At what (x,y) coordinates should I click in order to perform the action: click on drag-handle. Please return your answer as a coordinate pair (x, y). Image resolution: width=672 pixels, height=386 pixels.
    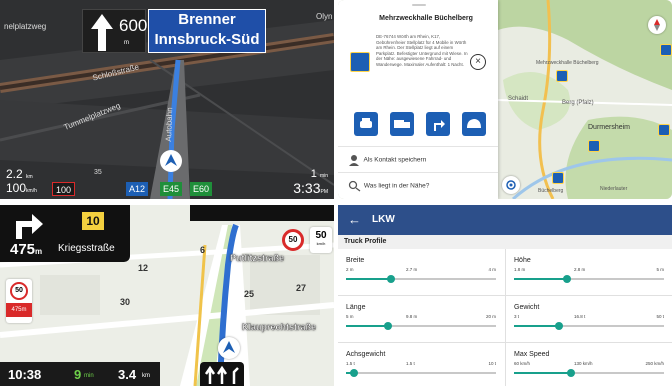
    Looking at the image, I should click on (419, 5).